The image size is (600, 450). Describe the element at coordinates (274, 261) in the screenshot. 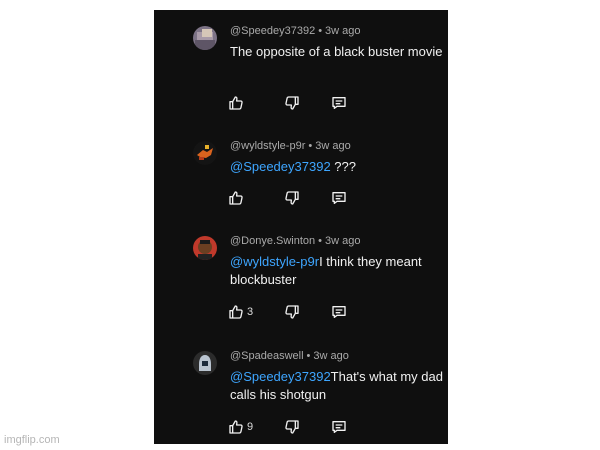

I see `comment-mention: @wyldstyle-p9r` at that location.